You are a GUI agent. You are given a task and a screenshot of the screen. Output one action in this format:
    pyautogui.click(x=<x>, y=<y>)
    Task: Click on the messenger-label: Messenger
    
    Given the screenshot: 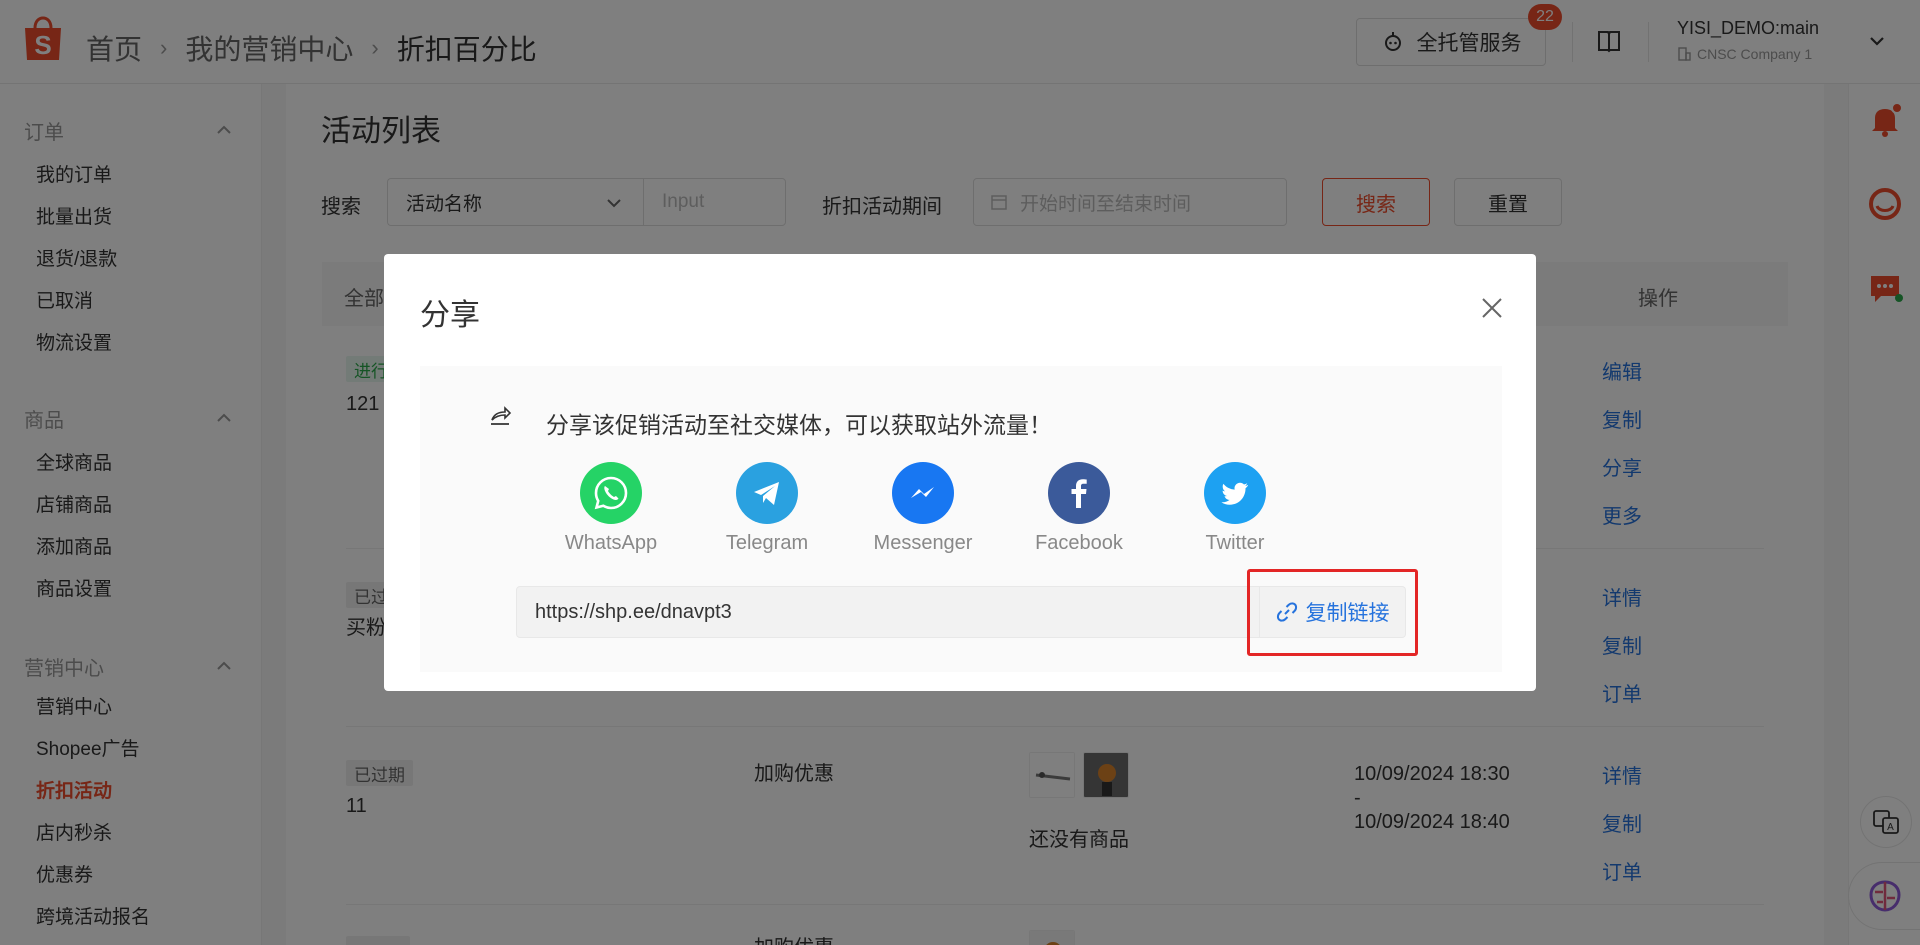 What is the action you would take?
    pyautogui.click(x=923, y=543)
    